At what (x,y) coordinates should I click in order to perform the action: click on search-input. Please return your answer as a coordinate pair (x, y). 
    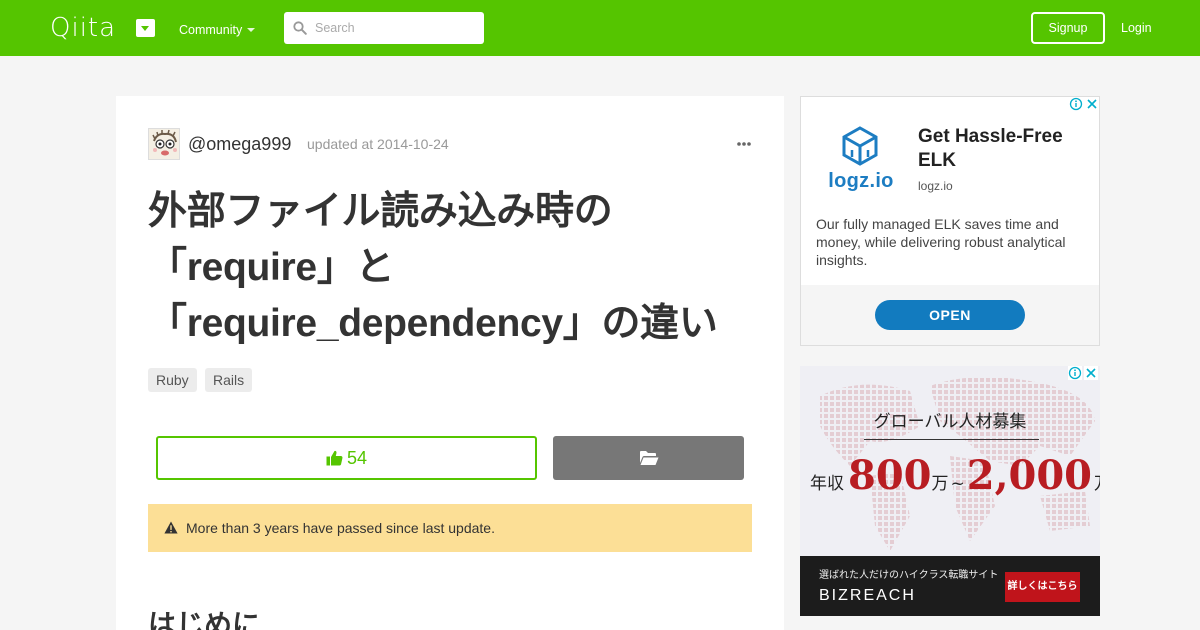
    Looking at the image, I should click on (384, 28).